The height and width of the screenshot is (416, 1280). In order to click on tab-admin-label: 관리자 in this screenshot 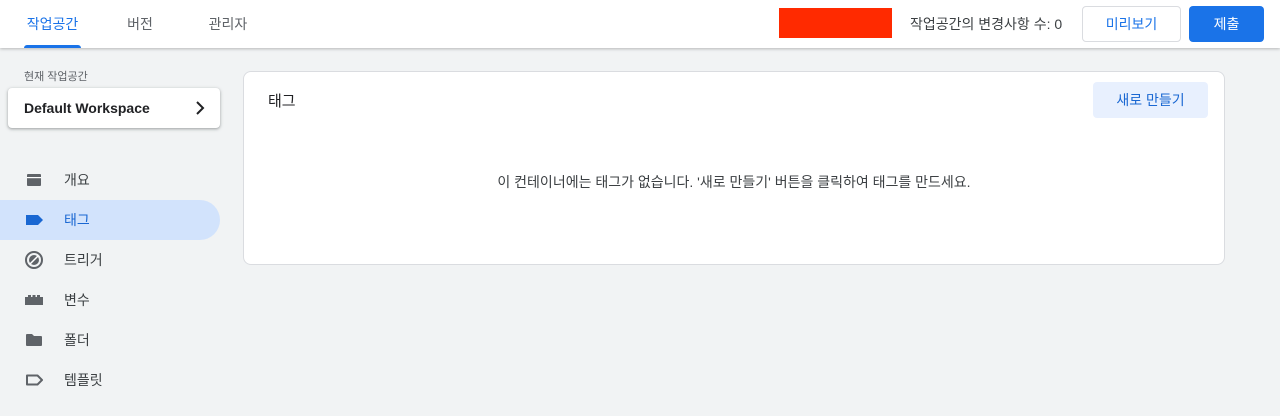, I will do `click(228, 24)`.